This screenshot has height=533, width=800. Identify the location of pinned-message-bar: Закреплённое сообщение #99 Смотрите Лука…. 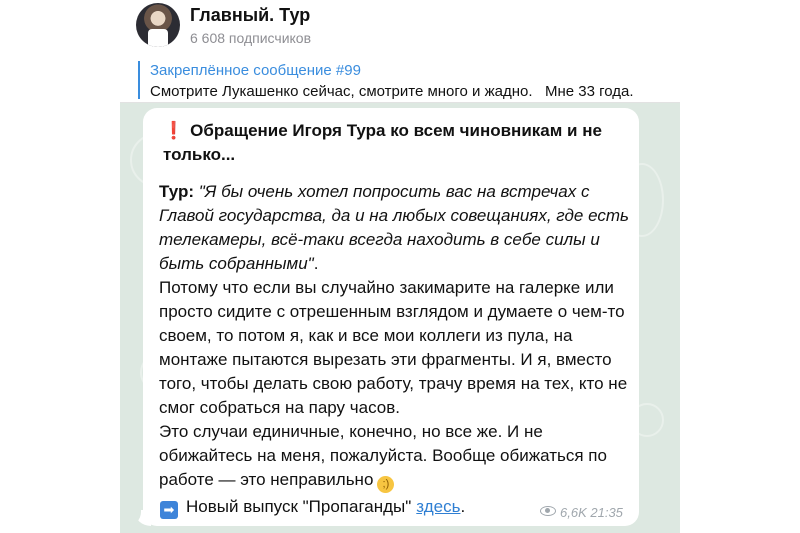
(400, 80).